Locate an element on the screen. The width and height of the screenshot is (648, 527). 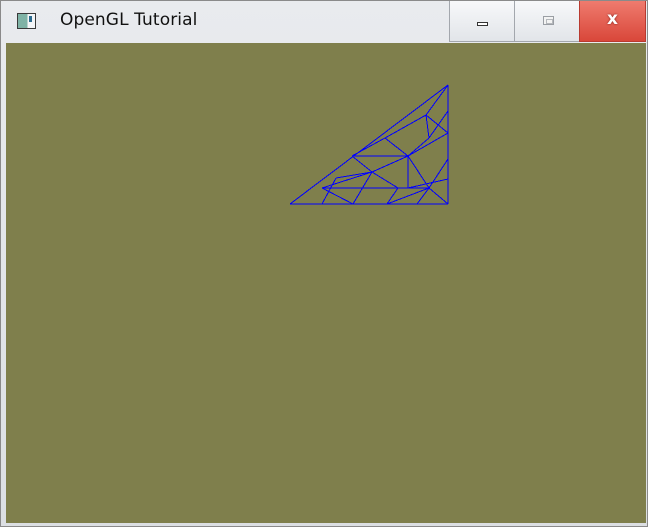
title-bar: OpenGL Tutorial x is located at coordinates (324, 22).